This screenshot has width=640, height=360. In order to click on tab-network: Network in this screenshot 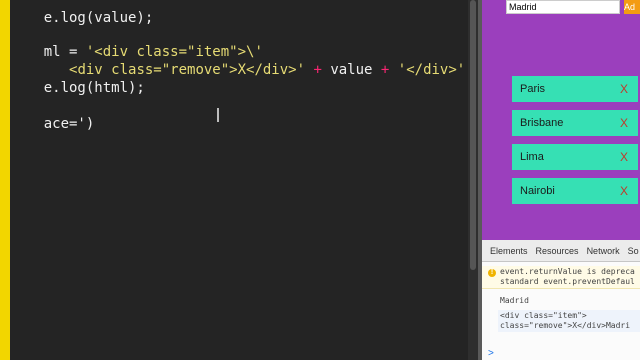, I will do `click(603, 251)`.